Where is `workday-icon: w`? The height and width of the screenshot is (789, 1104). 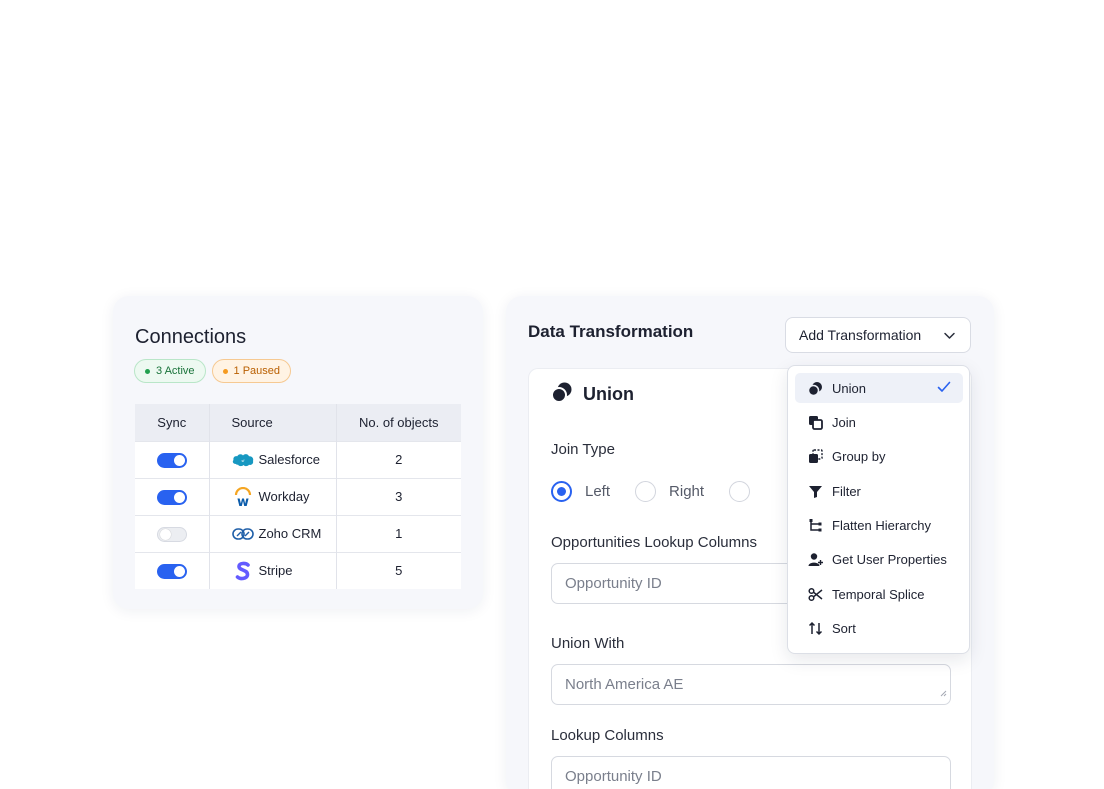
workday-icon: w is located at coordinates (243, 496).